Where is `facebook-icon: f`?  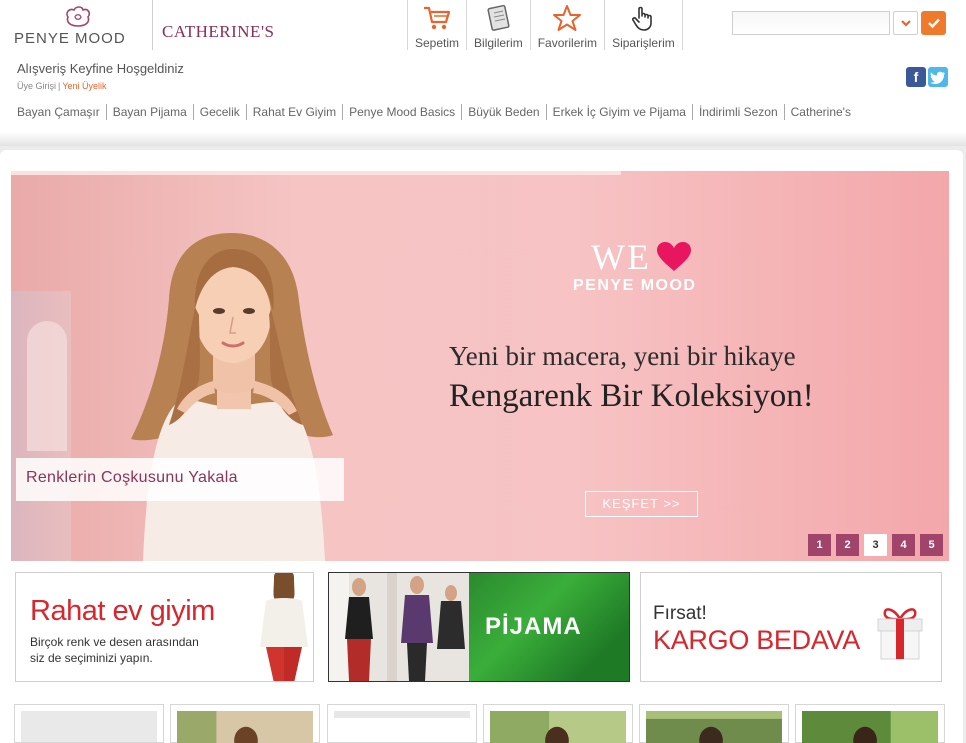
facebook-icon: f is located at coordinates (916, 77).